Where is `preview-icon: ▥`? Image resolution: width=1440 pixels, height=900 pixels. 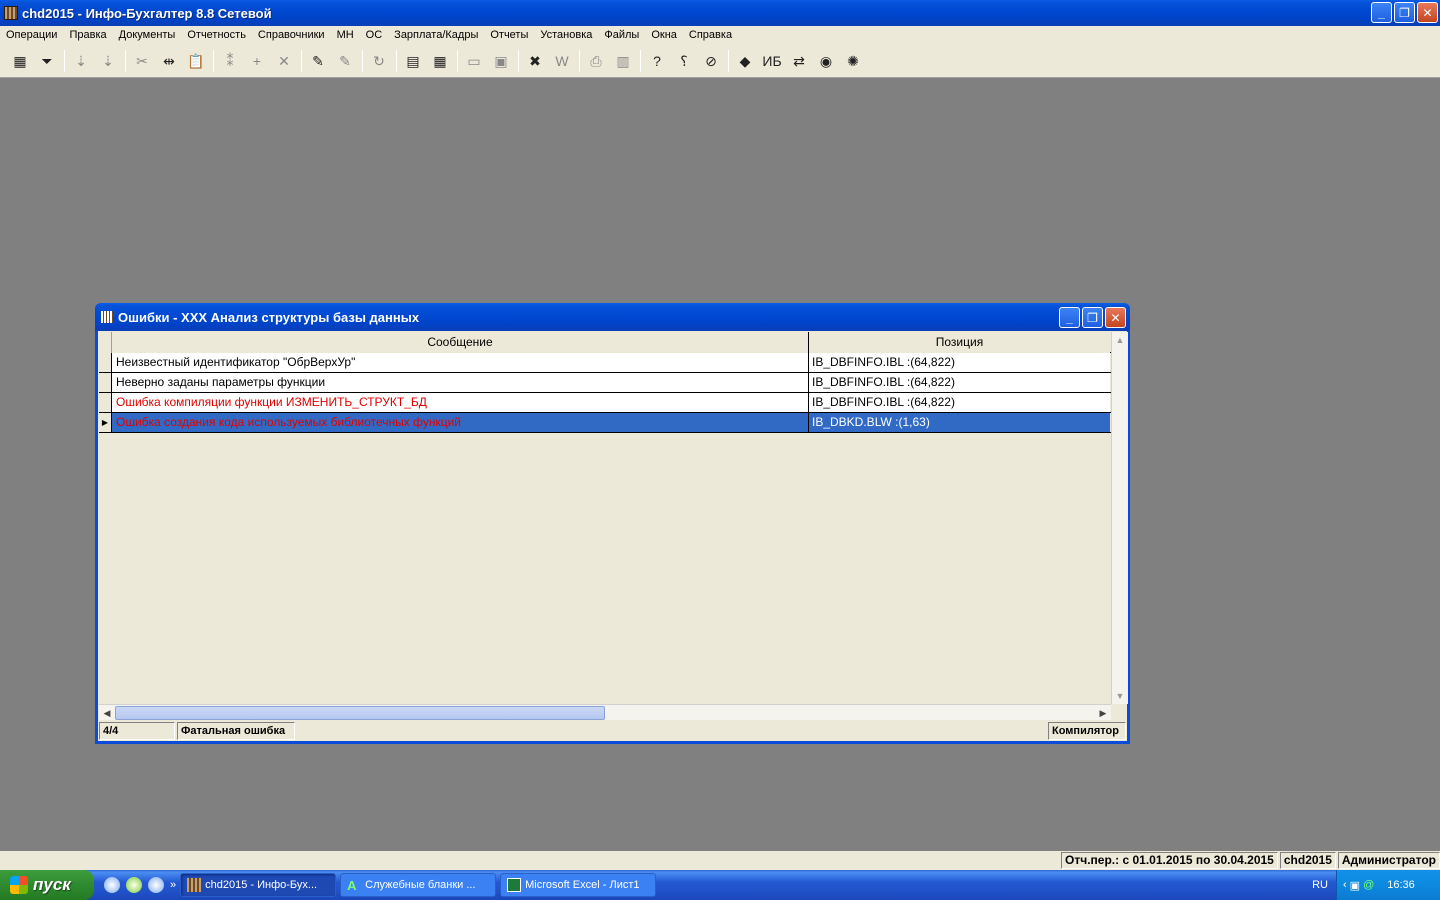
preview-icon: ▥ is located at coordinates (623, 61).